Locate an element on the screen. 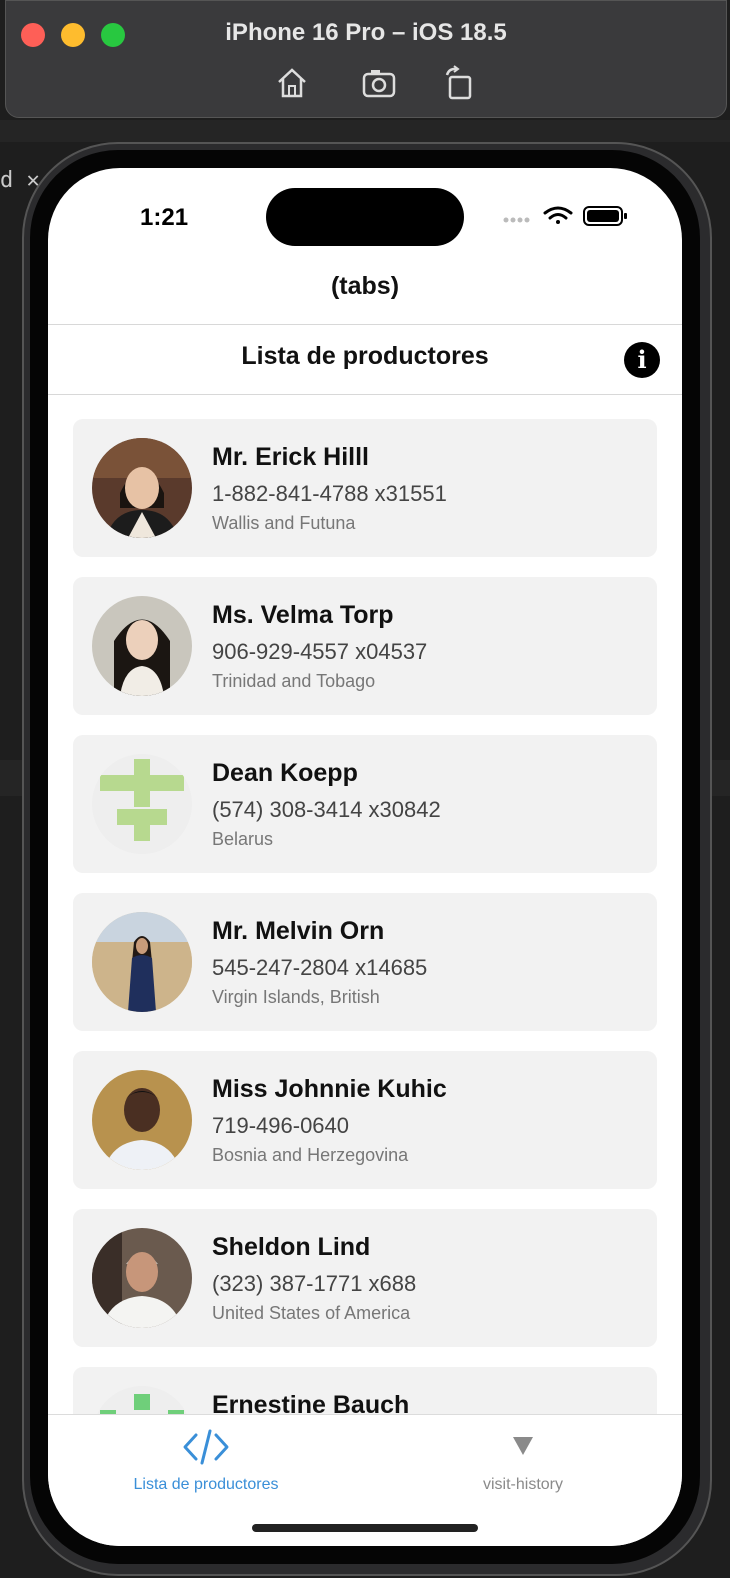 This screenshot has width=730, height=1578. page-title: Lista de productores is located at coordinates (365, 356).